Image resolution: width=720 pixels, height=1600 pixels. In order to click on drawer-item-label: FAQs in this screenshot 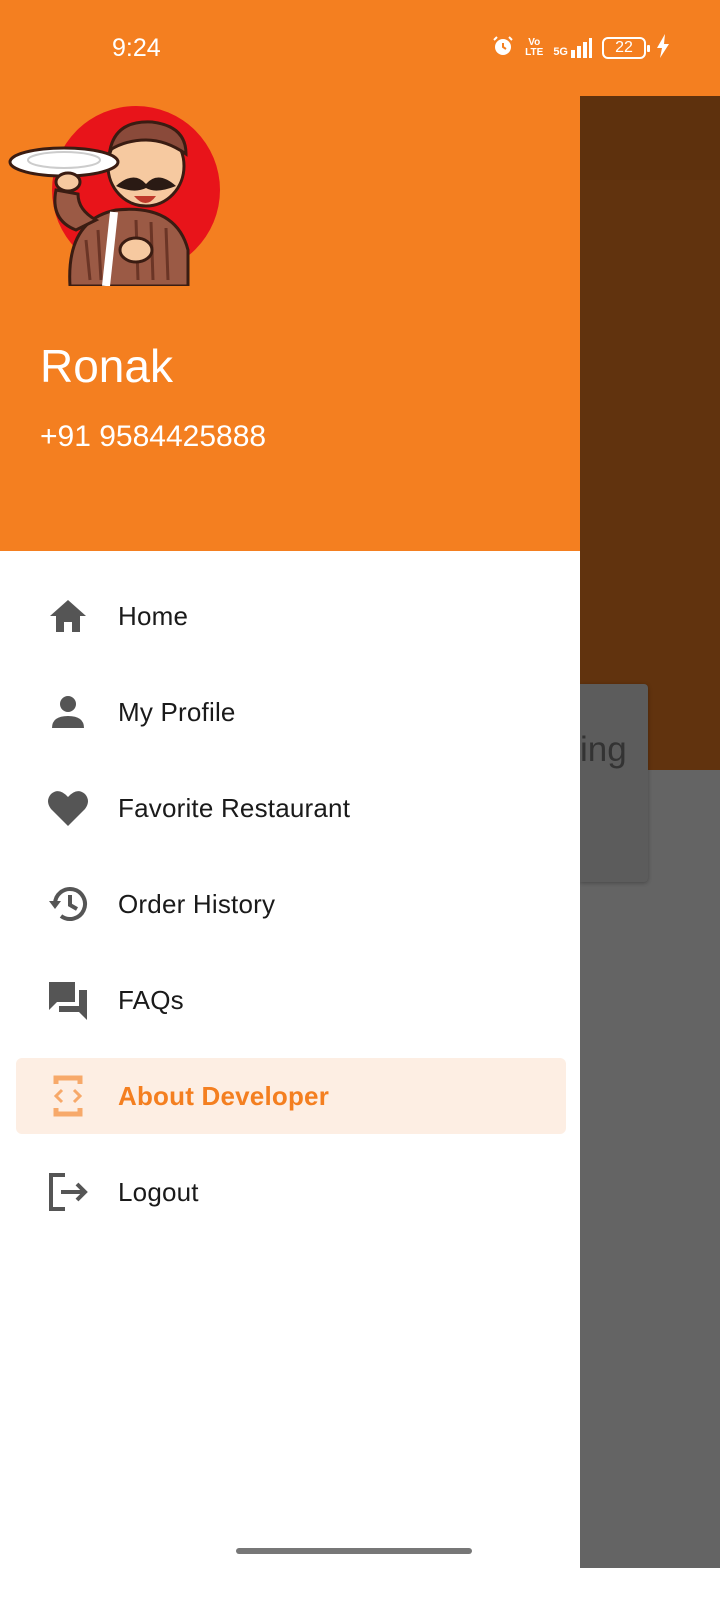, I will do `click(151, 999)`.